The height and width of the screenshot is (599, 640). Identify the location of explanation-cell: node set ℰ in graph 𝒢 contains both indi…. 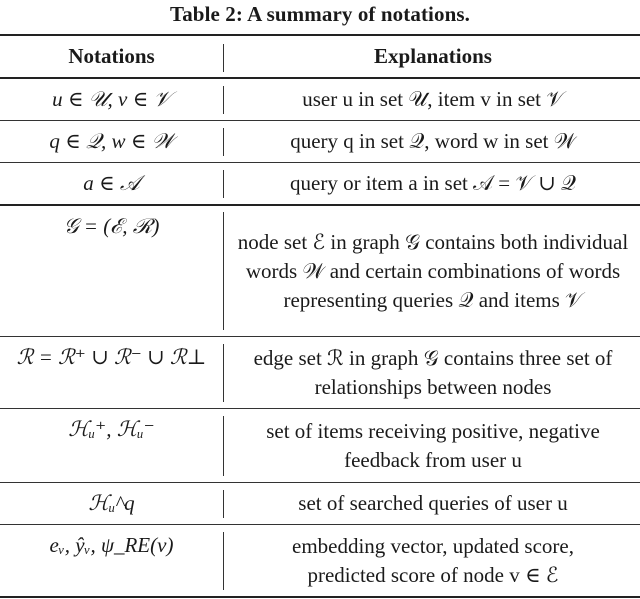
(433, 270).